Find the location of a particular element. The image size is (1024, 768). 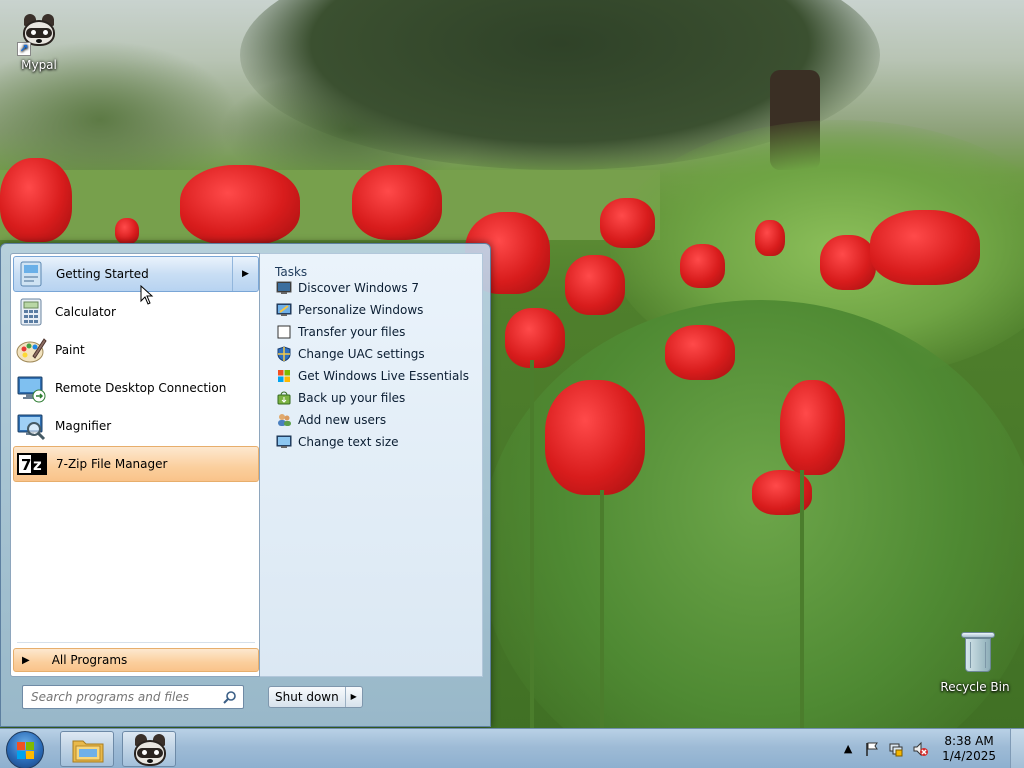

task-transfer-files: Transfer your files is located at coordinates (340, 332).